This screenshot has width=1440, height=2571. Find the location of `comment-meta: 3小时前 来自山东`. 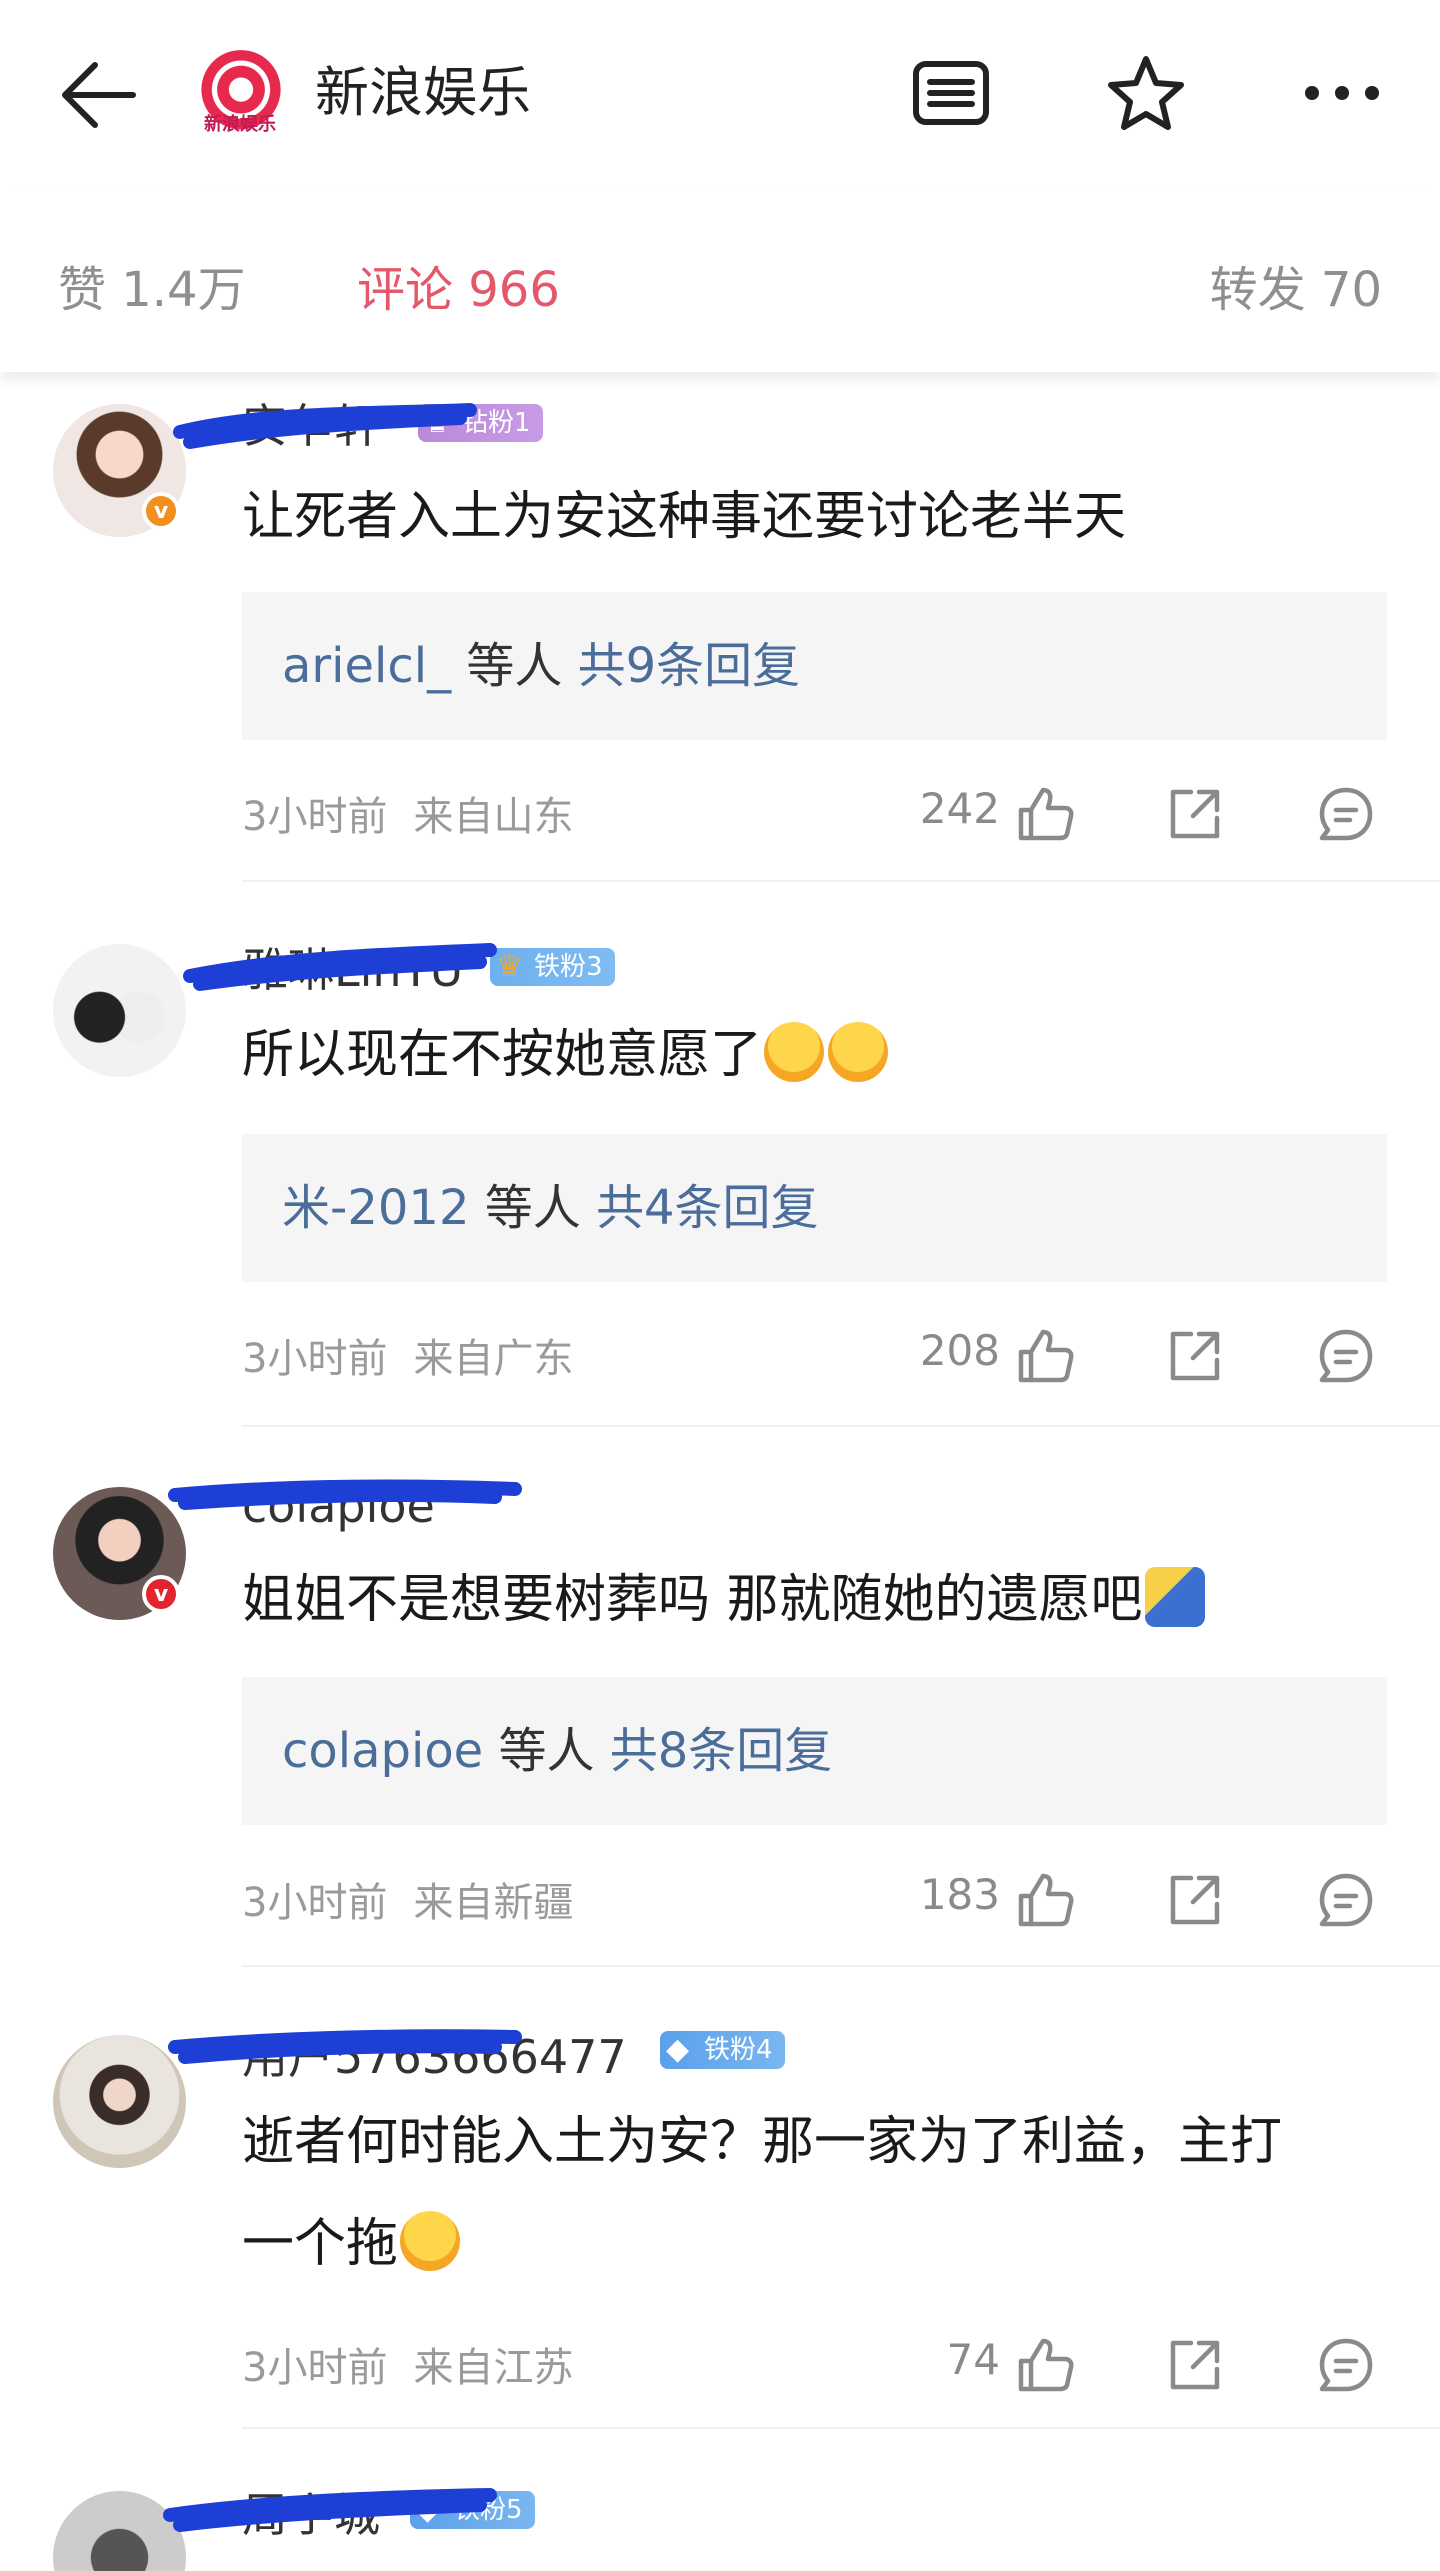

comment-meta: 3小时前 来自山东 is located at coordinates (407, 813).